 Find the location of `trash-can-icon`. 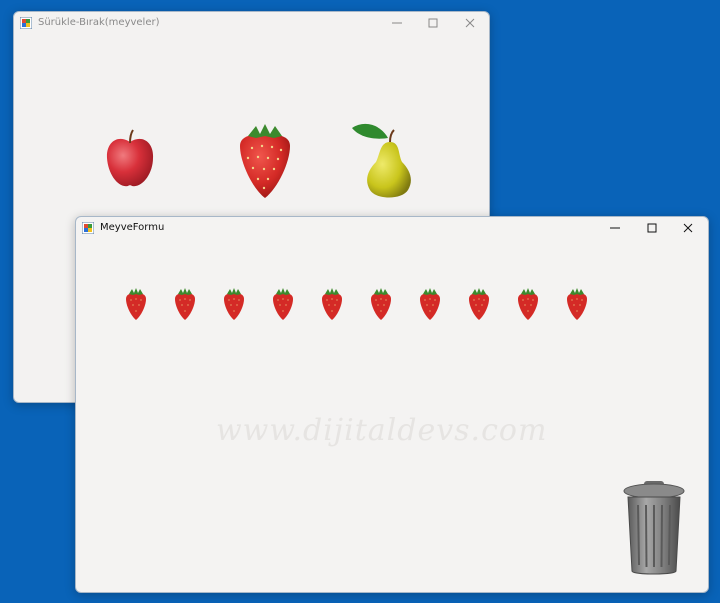

trash-can-icon is located at coordinates (654, 527).